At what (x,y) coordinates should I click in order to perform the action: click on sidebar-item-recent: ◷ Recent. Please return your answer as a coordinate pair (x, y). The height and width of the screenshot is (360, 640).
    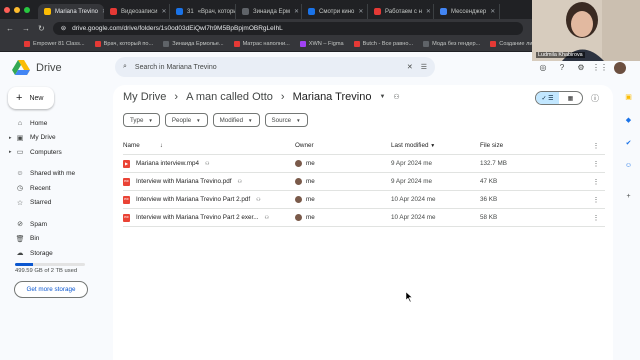
    Looking at the image, I should click on (55, 188).